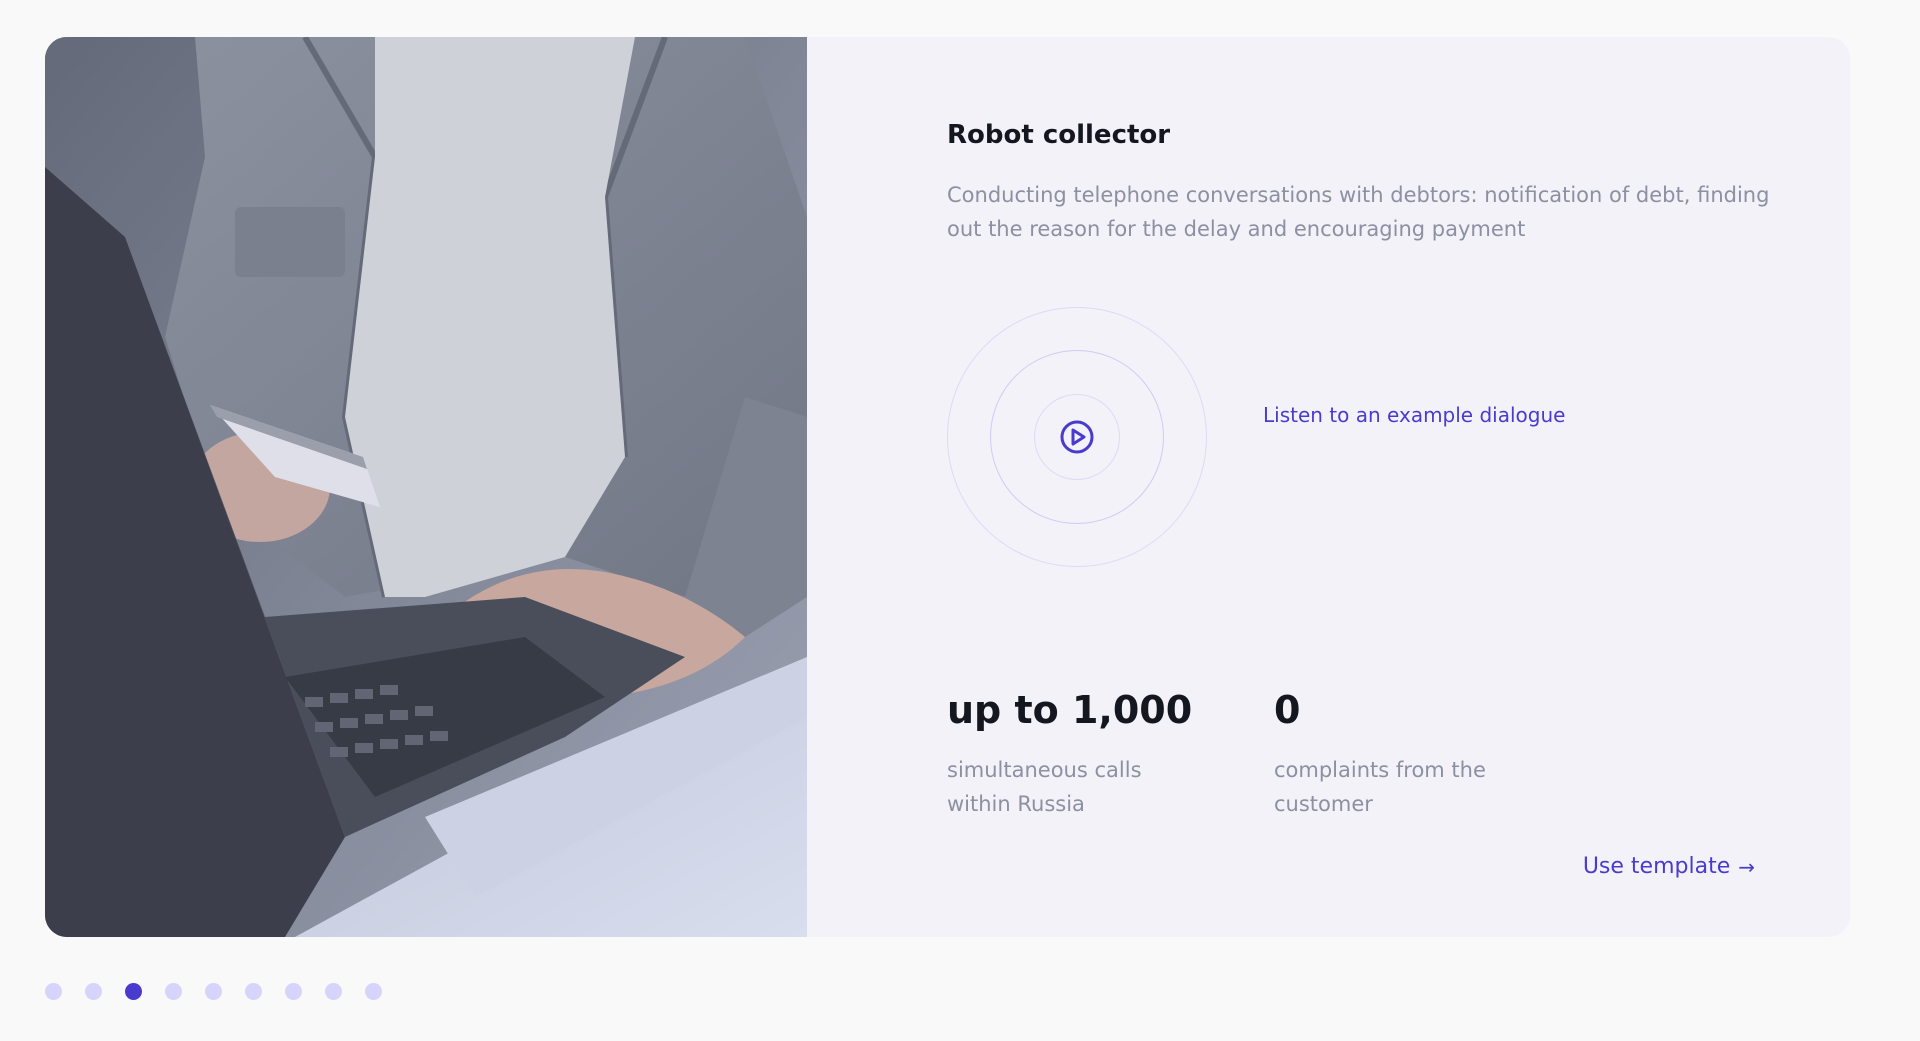  I want to click on stat-complaints: 0 complaints from the customer, so click(1404, 753).